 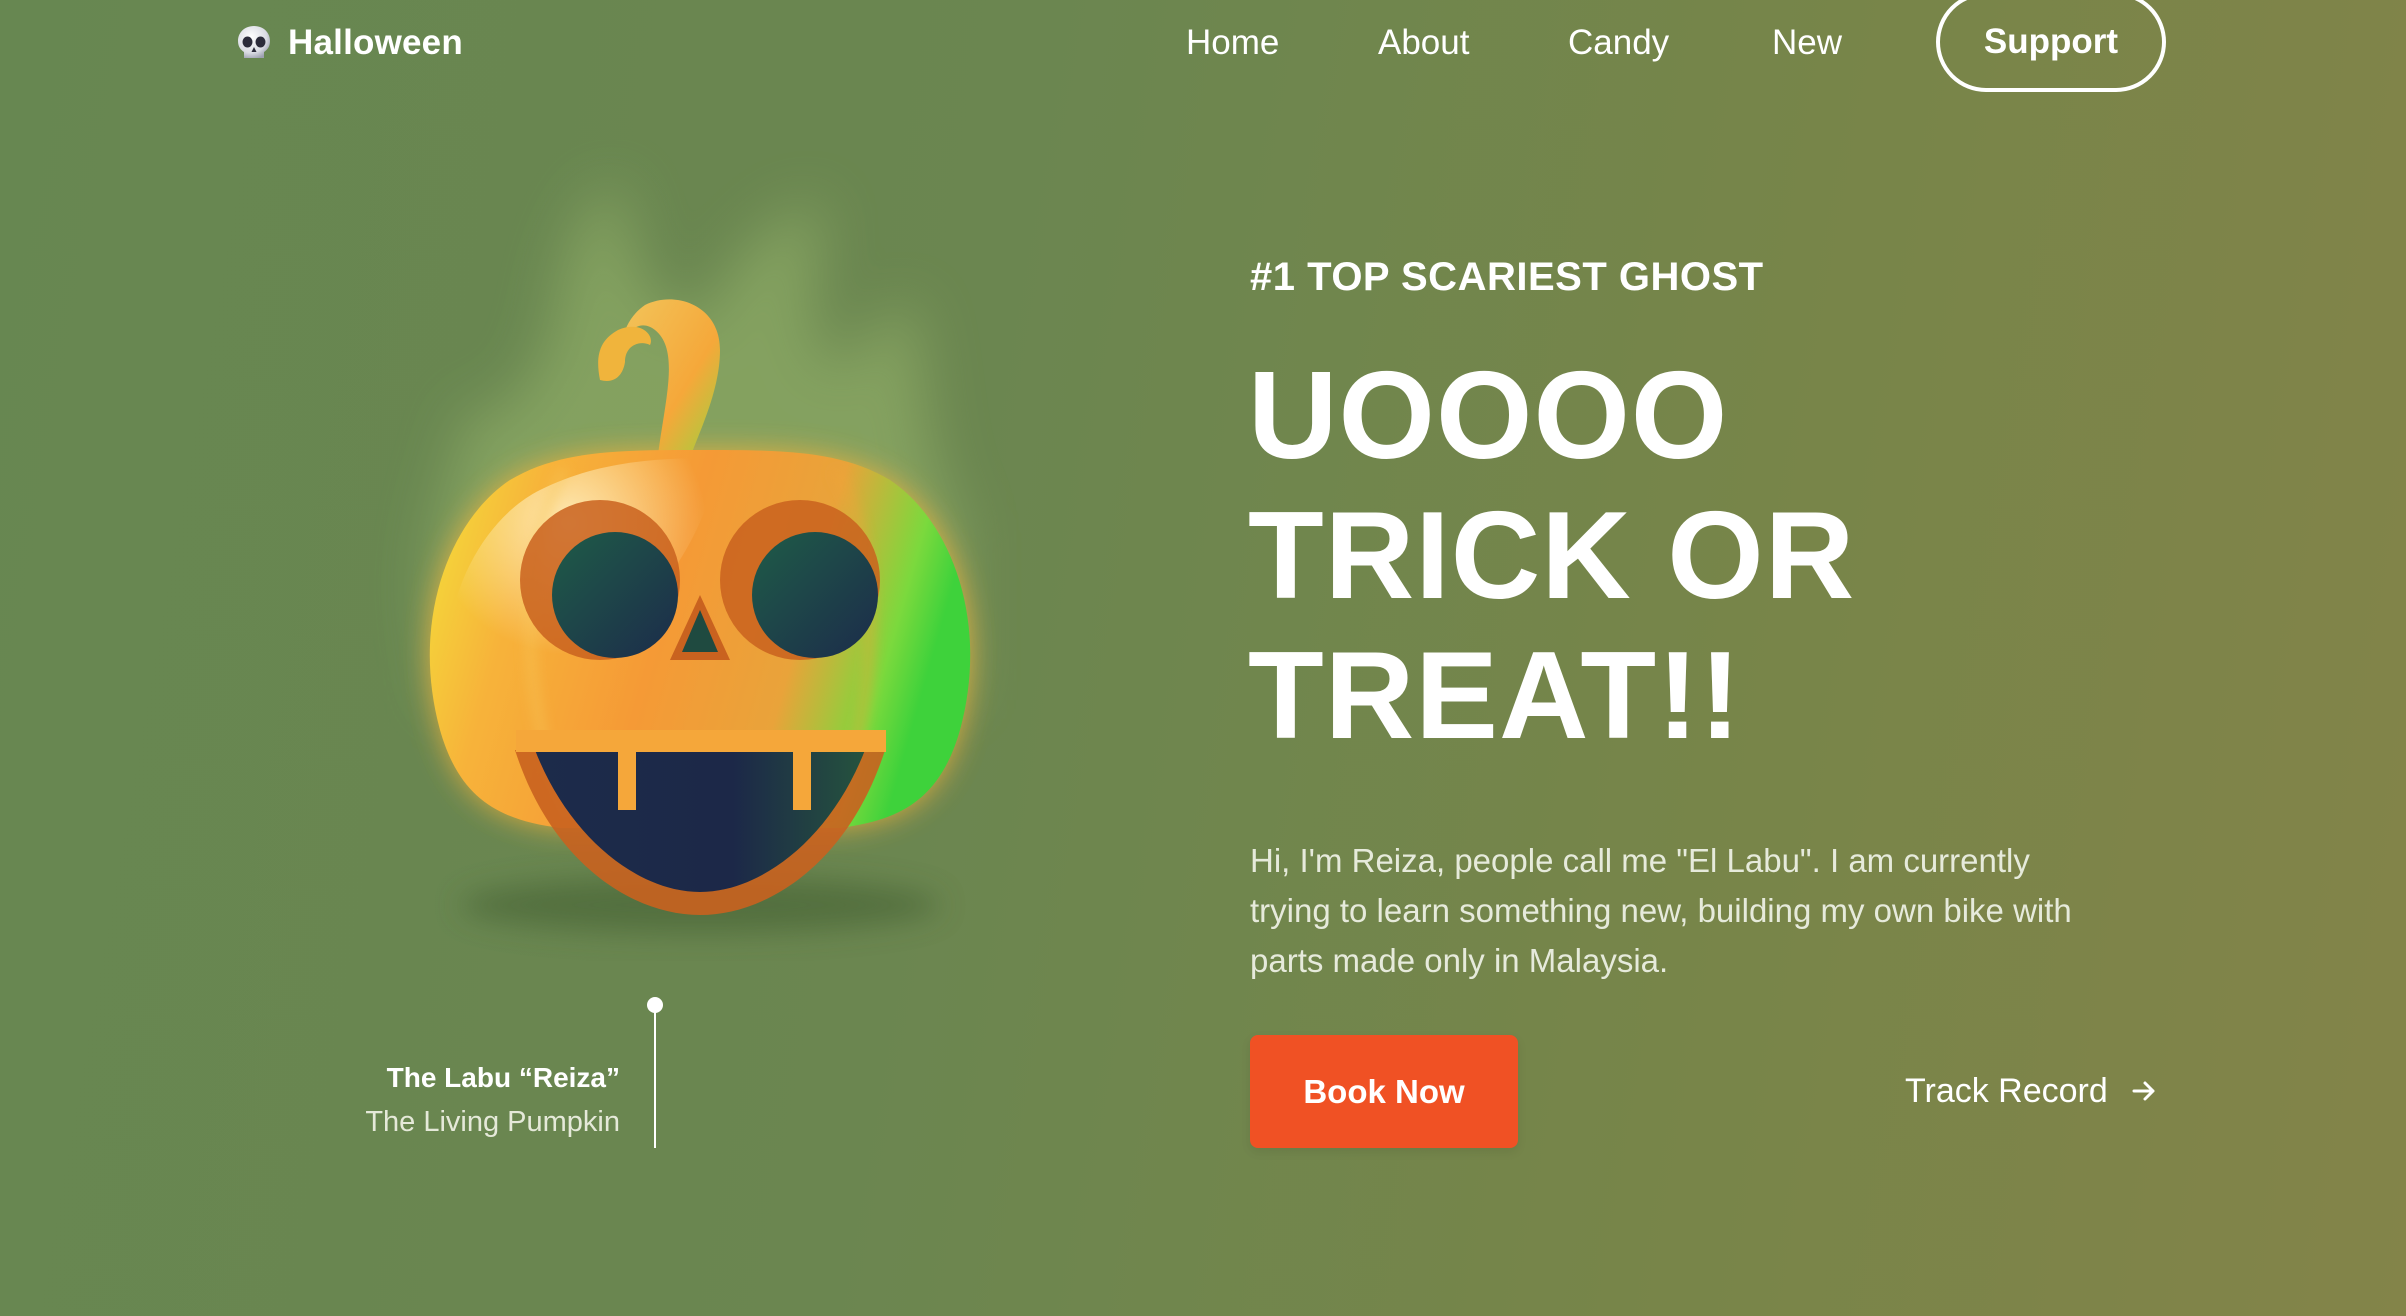 What do you see at coordinates (655, 1076) in the screenshot?
I see `caption-pointer-line` at bounding box center [655, 1076].